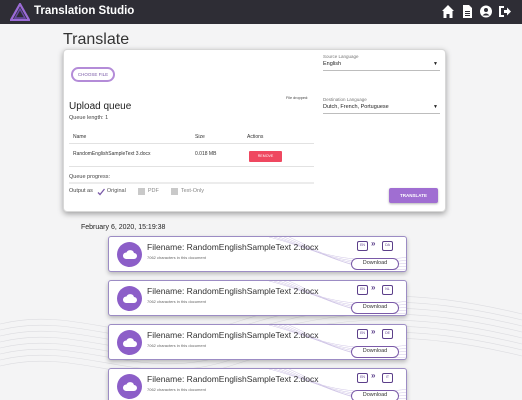 The width and height of the screenshot is (522, 400). What do you see at coordinates (96, 39) in the screenshot?
I see `page-title: Translate` at bounding box center [96, 39].